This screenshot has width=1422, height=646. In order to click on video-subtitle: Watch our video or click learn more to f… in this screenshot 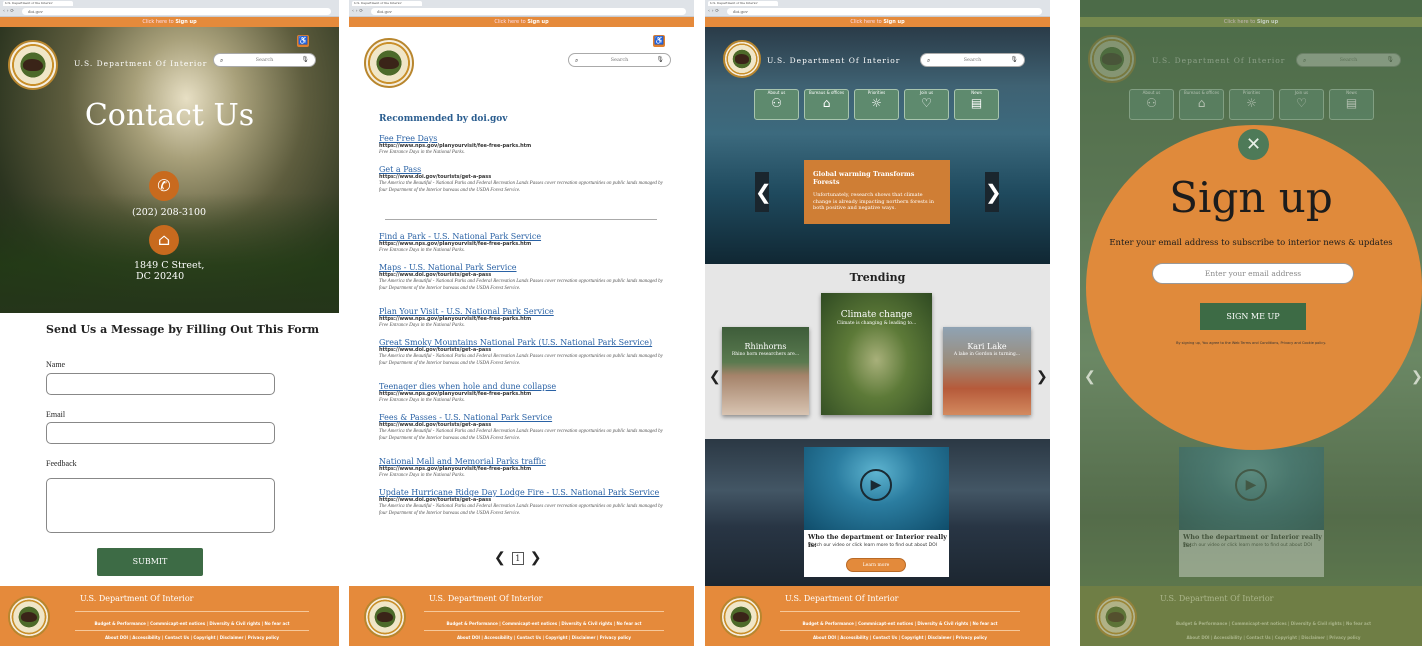, I will do `click(1247, 545)`.